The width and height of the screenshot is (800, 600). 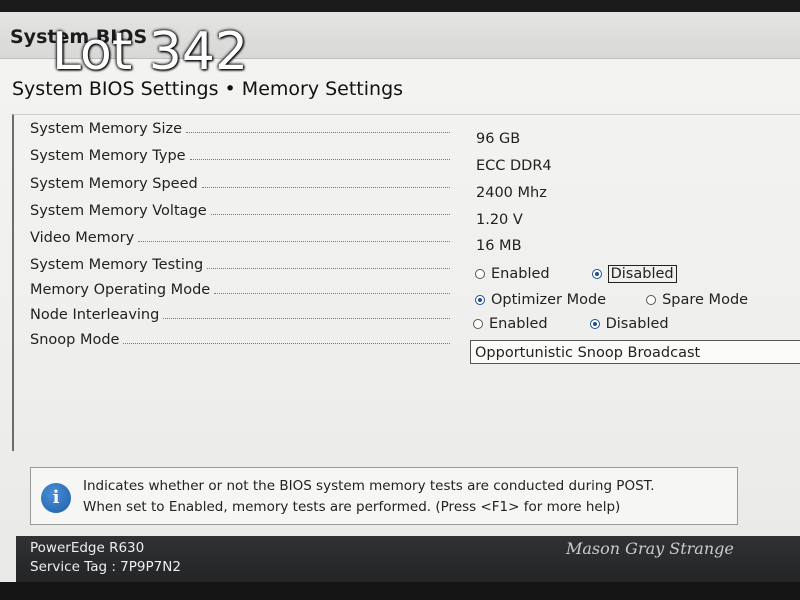 I want to click on setting-row-memory-voltage: System Memory Voltage, so click(x=240, y=211).